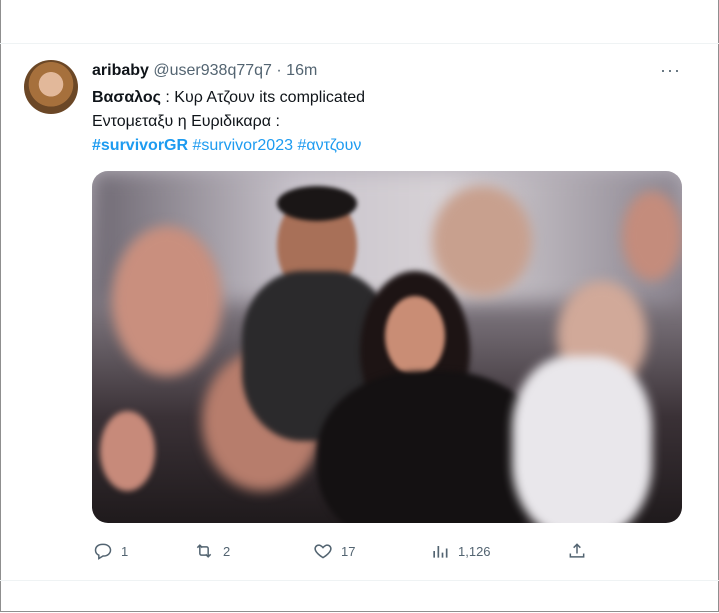  I want to click on top-divider, so click(359, 43).